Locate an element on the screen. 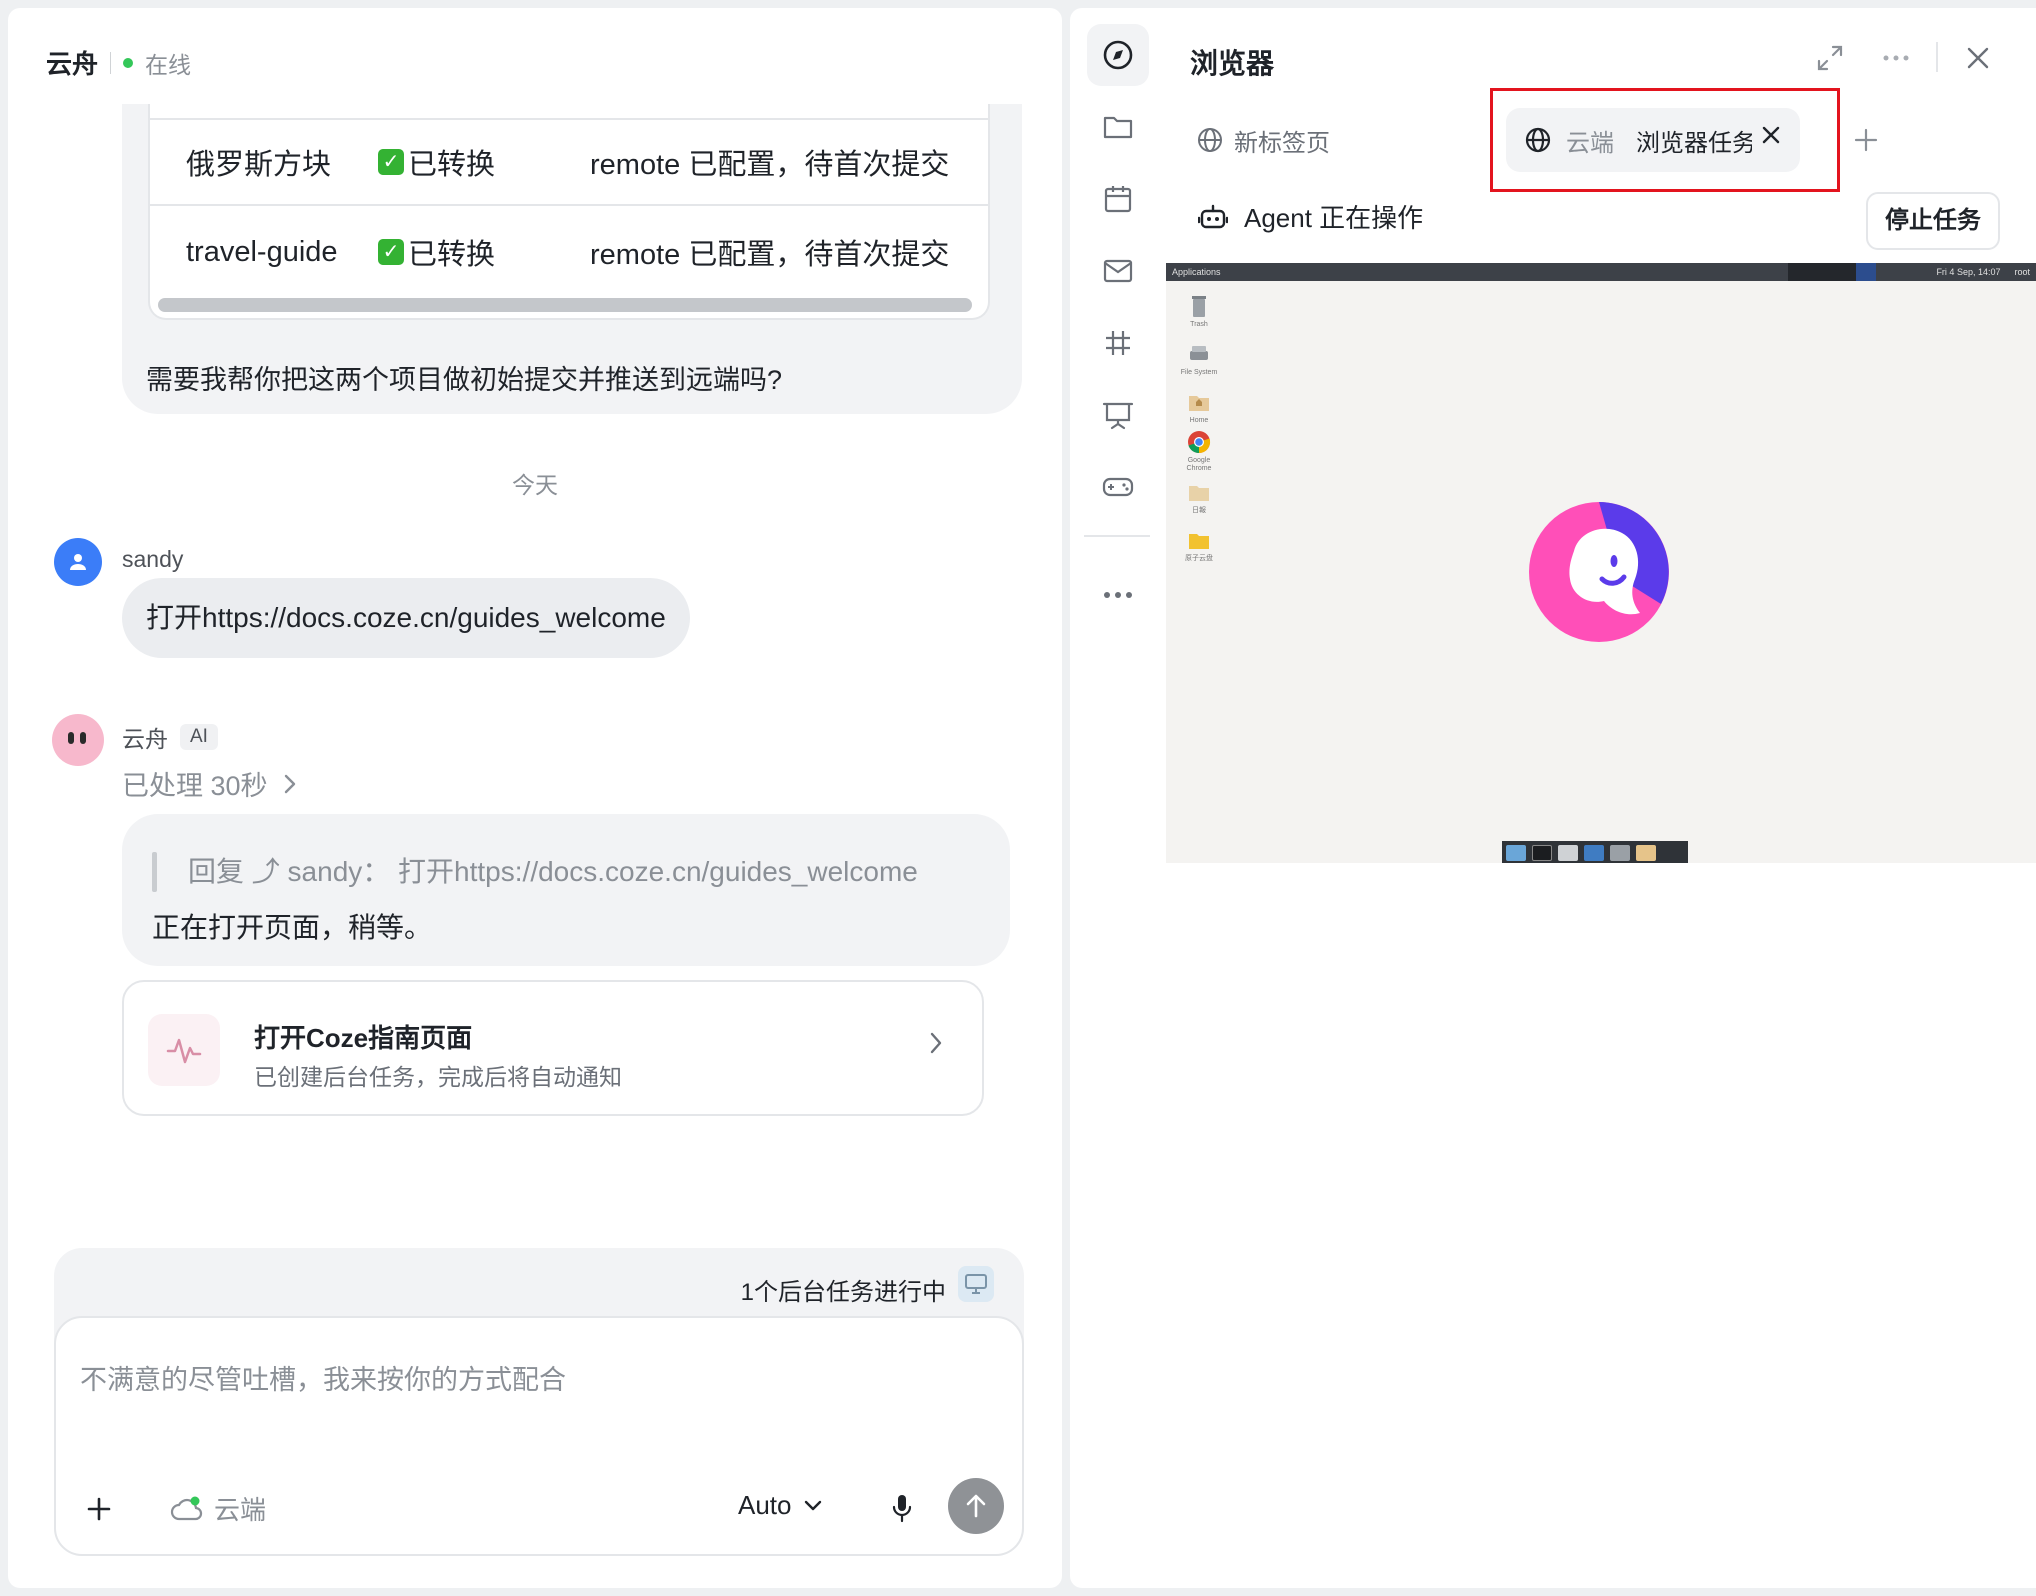  ai-name-row: 云舟 AI is located at coordinates (170, 737).